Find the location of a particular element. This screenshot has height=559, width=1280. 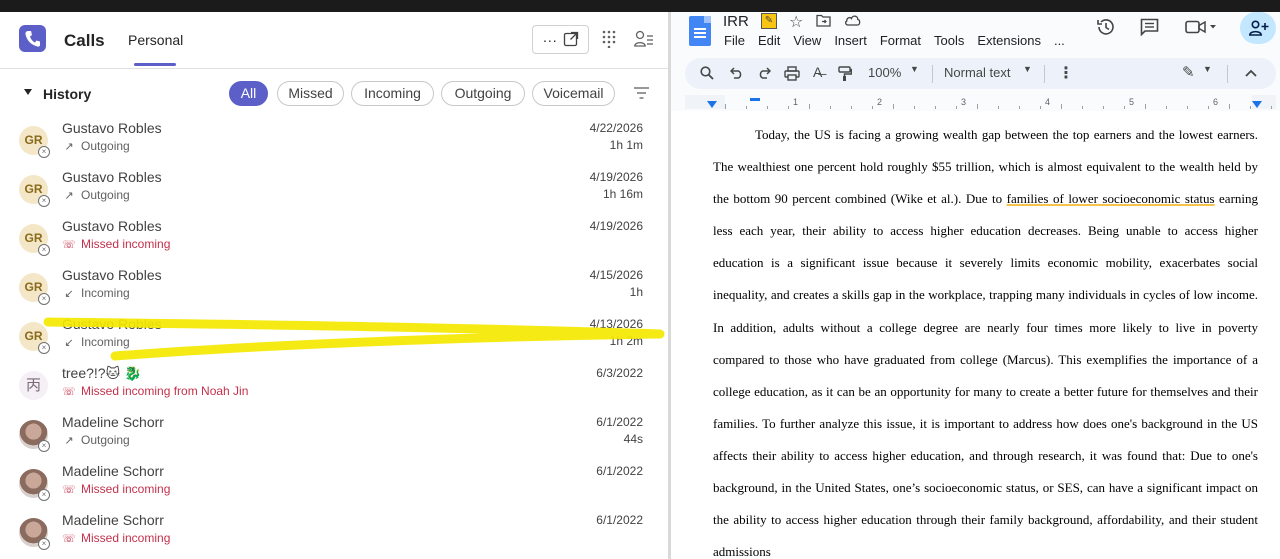

call-duration: 1h 1m is located at coordinates (626, 145).